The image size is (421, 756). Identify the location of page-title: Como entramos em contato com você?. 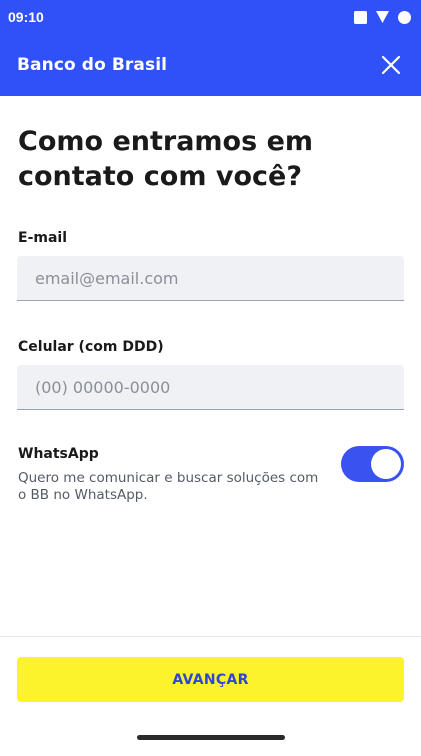
(166, 159).